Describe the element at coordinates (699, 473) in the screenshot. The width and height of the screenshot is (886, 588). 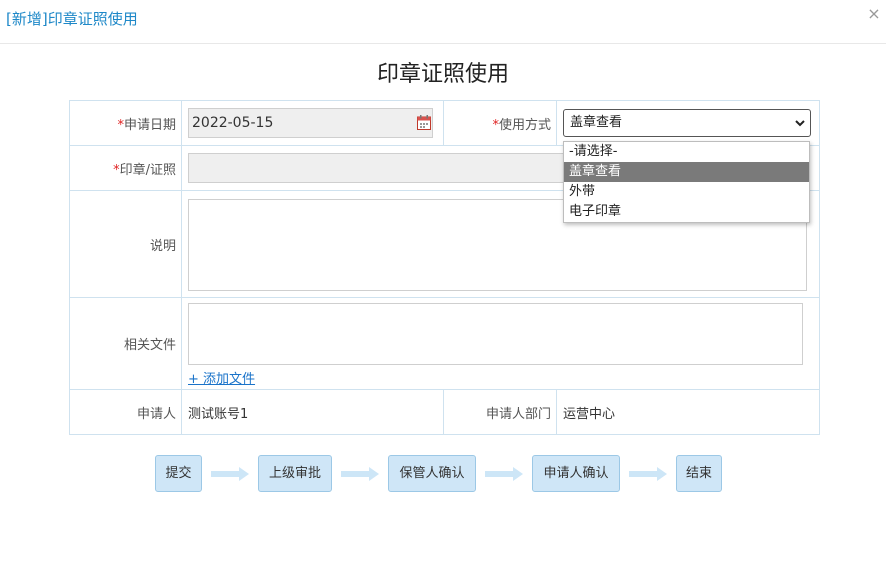
I see `workflow-step-end: 结束` at that location.